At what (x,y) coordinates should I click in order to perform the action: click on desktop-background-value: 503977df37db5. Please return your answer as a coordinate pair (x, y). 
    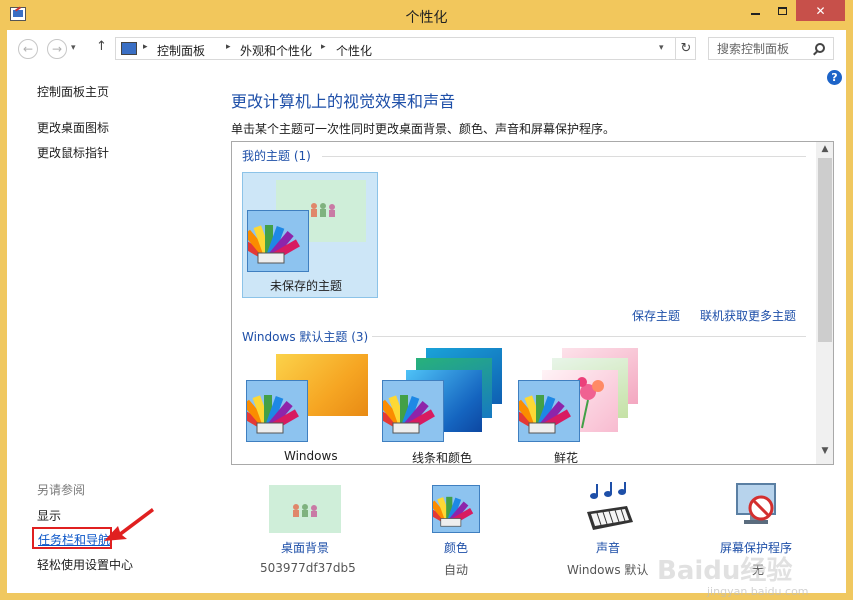
    Looking at the image, I should click on (308, 568).